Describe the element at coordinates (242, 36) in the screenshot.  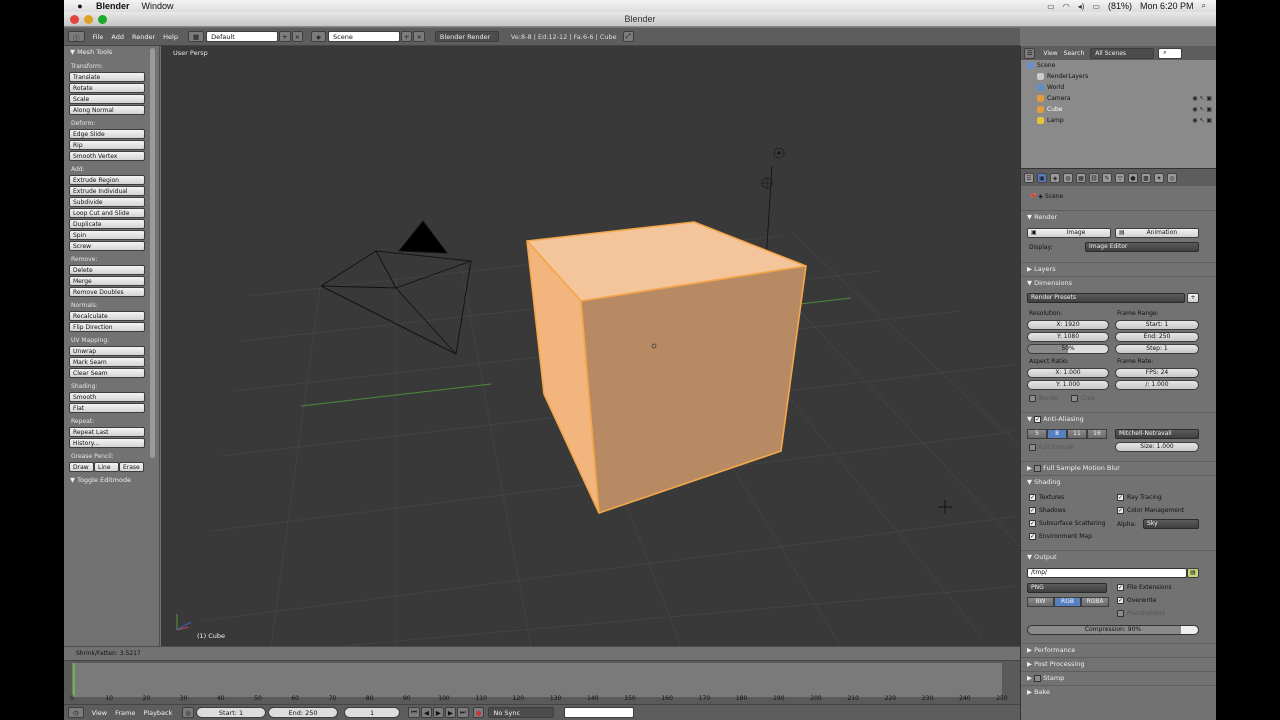
I see `screen-layout-field: Default` at that location.